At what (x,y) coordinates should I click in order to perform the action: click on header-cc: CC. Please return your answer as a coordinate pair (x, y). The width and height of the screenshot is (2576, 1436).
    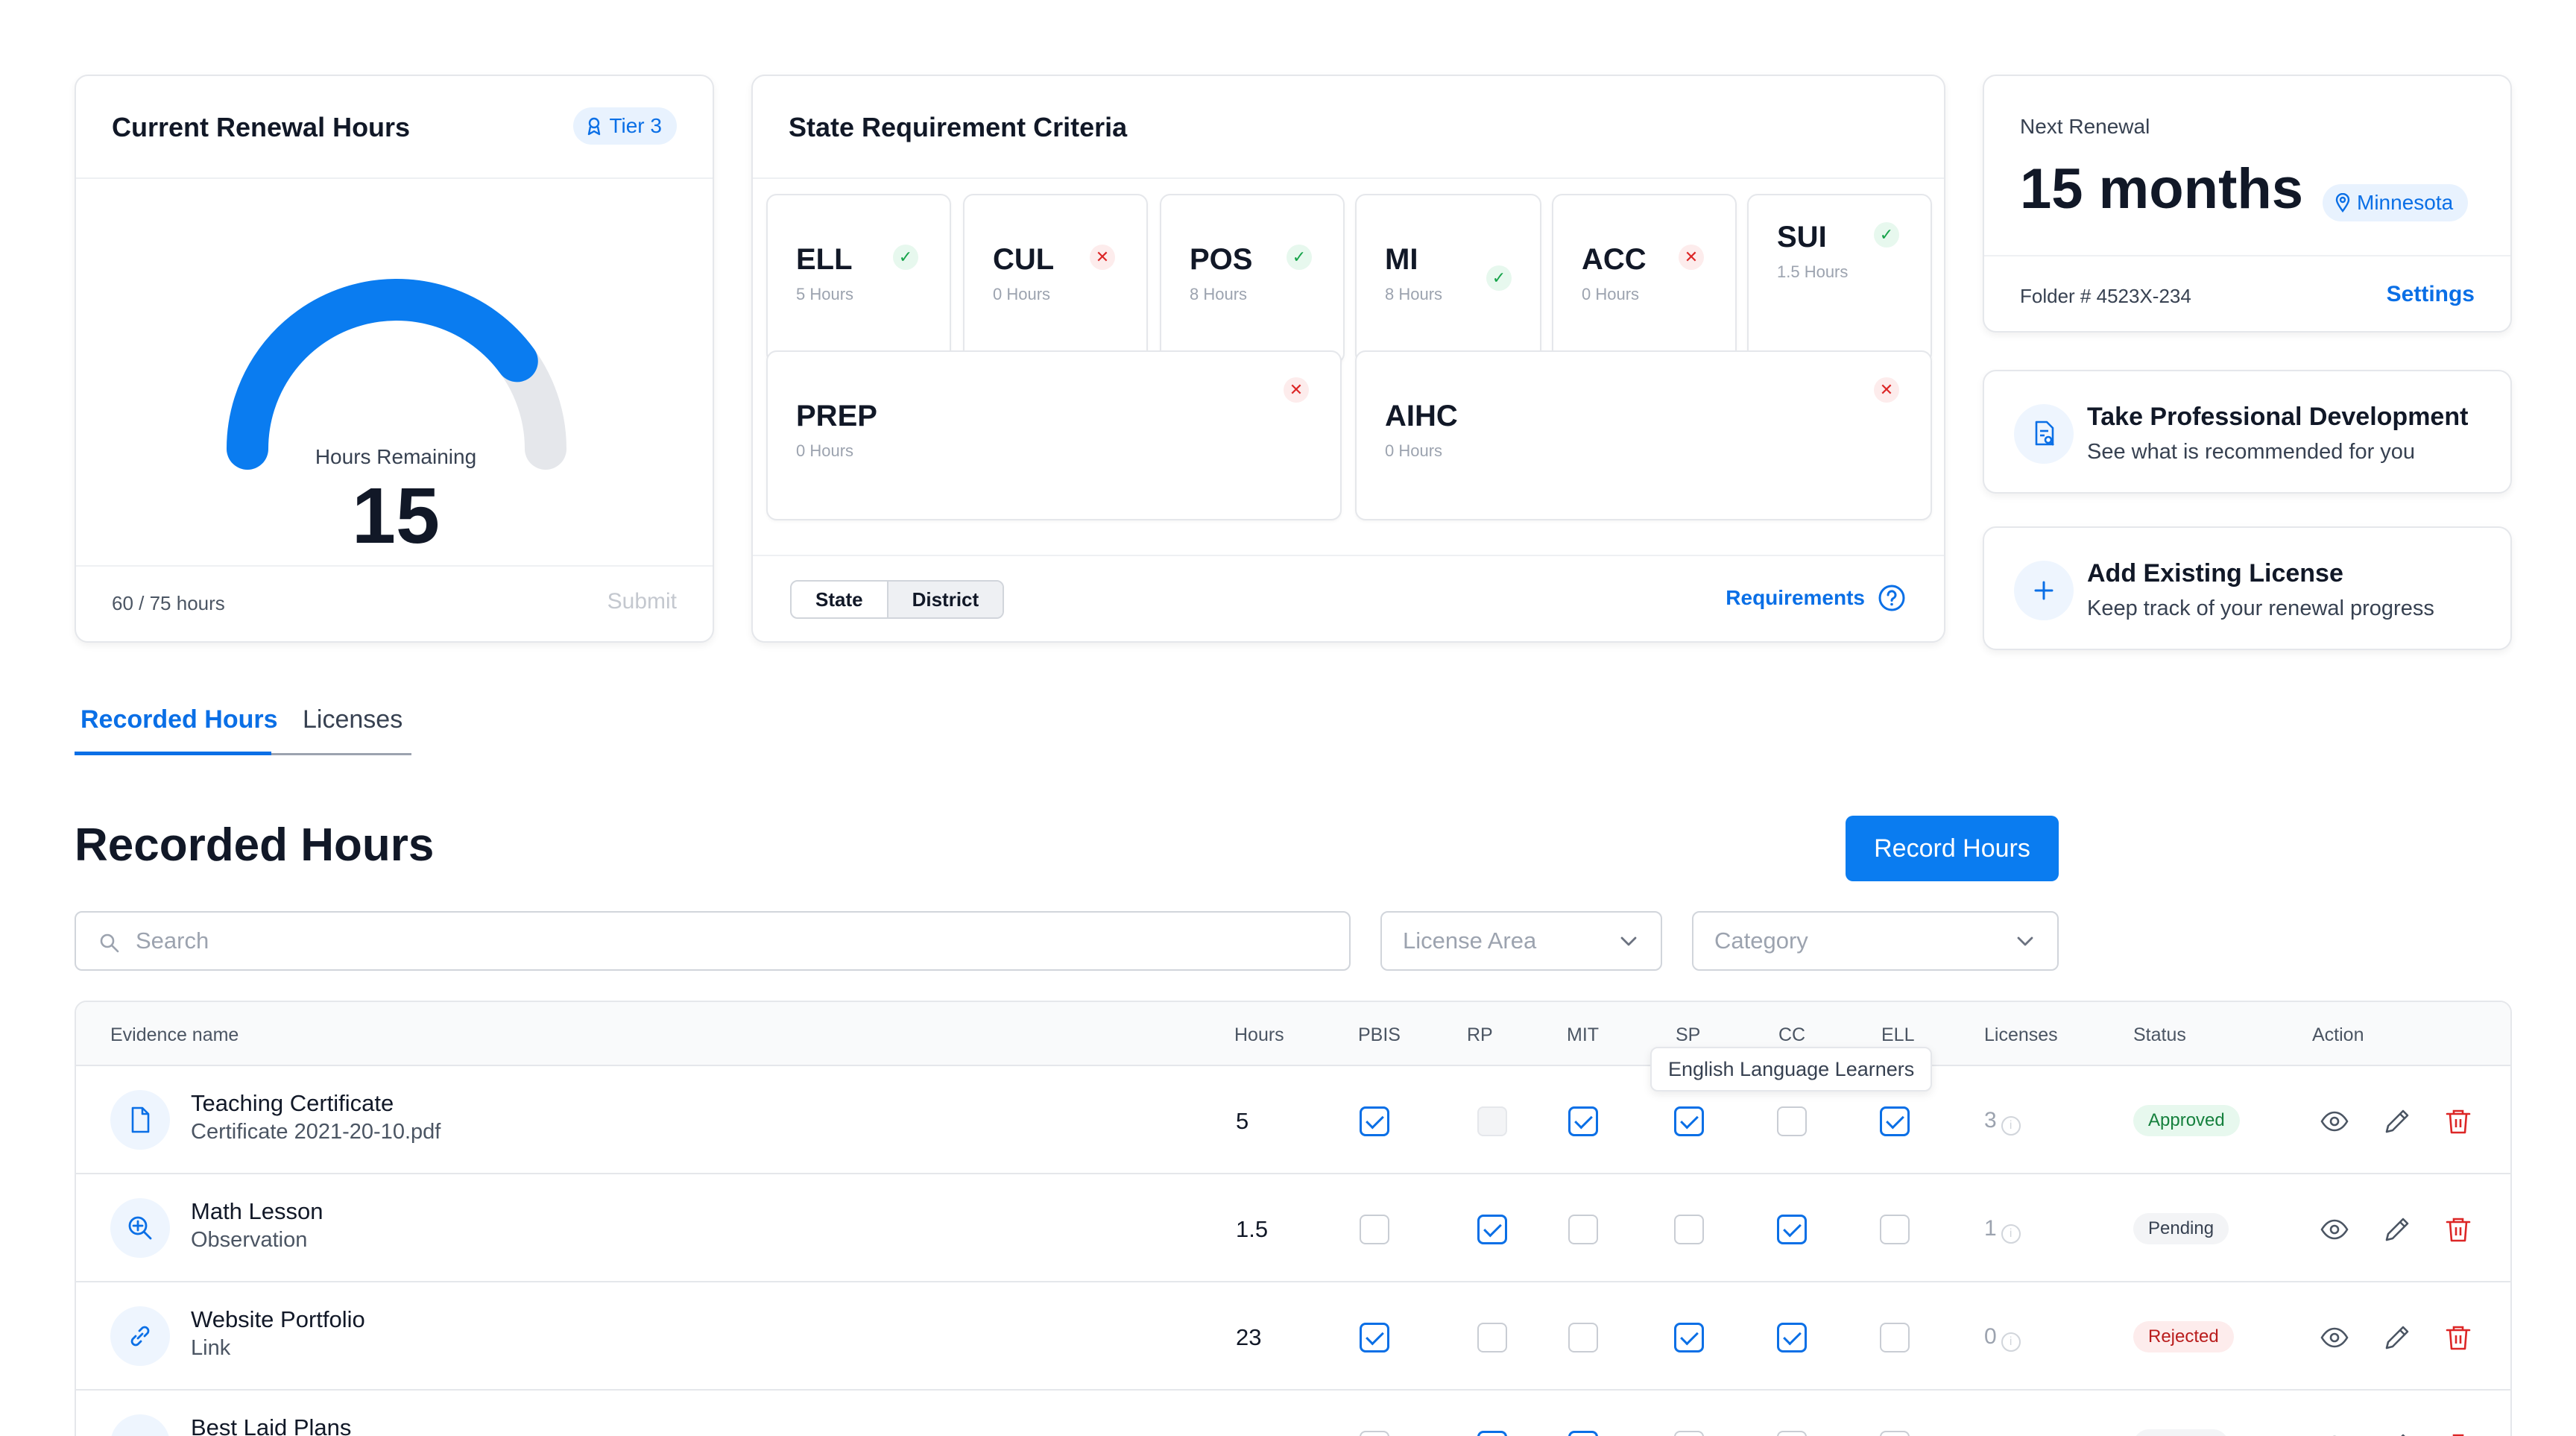
    Looking at the image, I should click on (1792, 1034).